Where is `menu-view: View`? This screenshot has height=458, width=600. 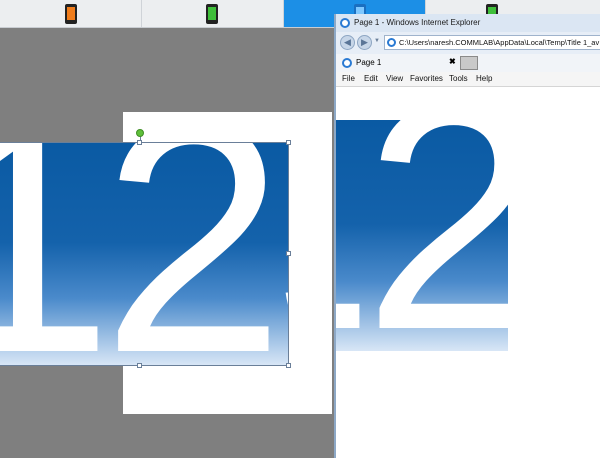
menu-view: View is located at coordinates (394, 78).